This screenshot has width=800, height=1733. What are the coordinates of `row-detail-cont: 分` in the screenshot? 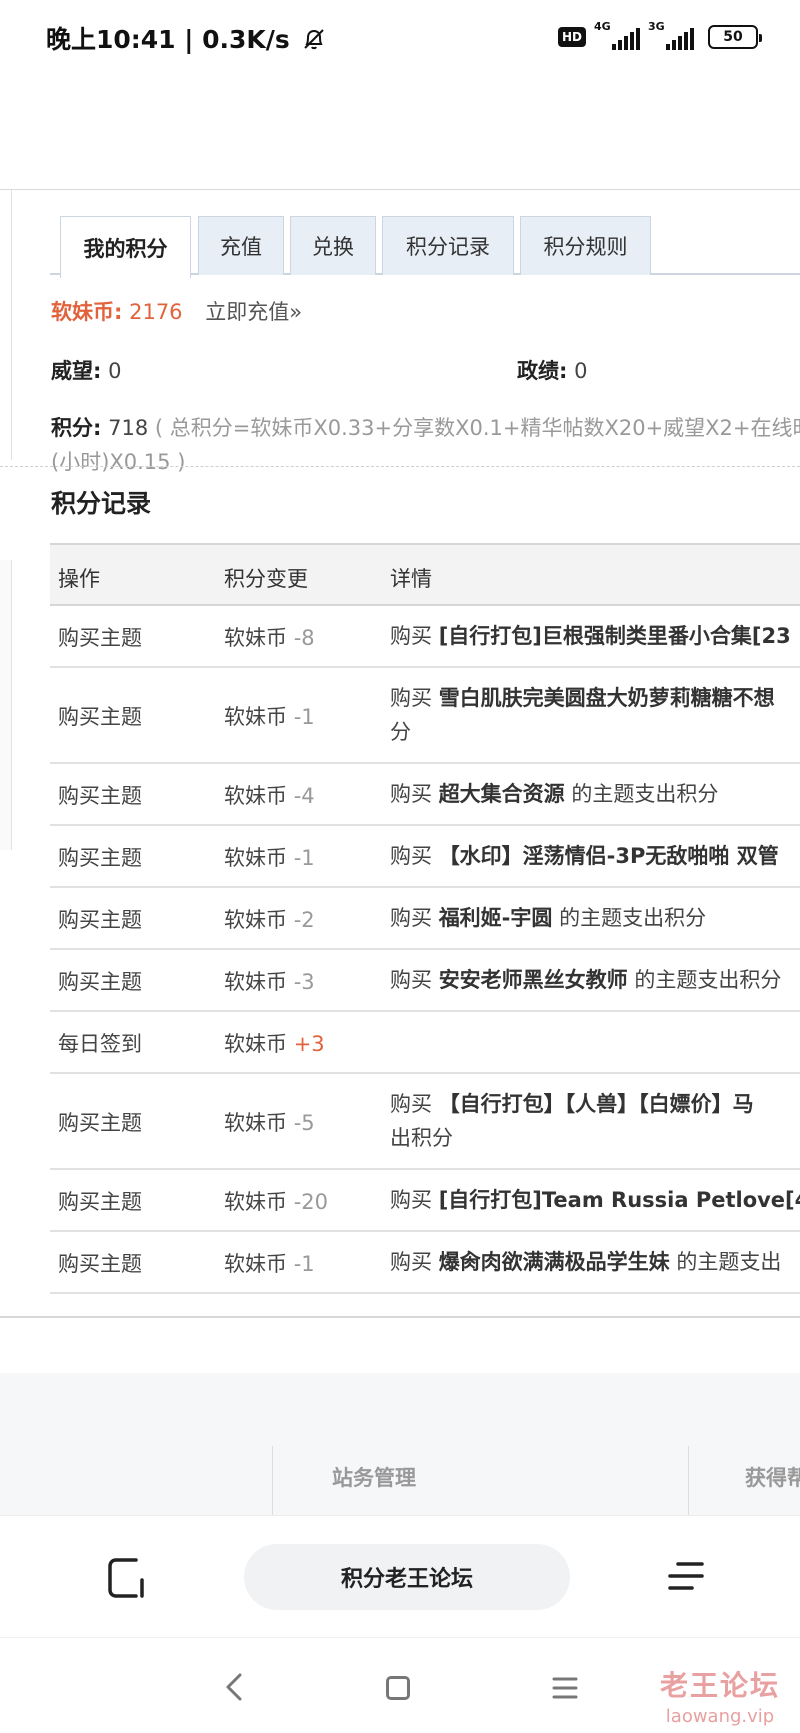 It's located at (400, 732).